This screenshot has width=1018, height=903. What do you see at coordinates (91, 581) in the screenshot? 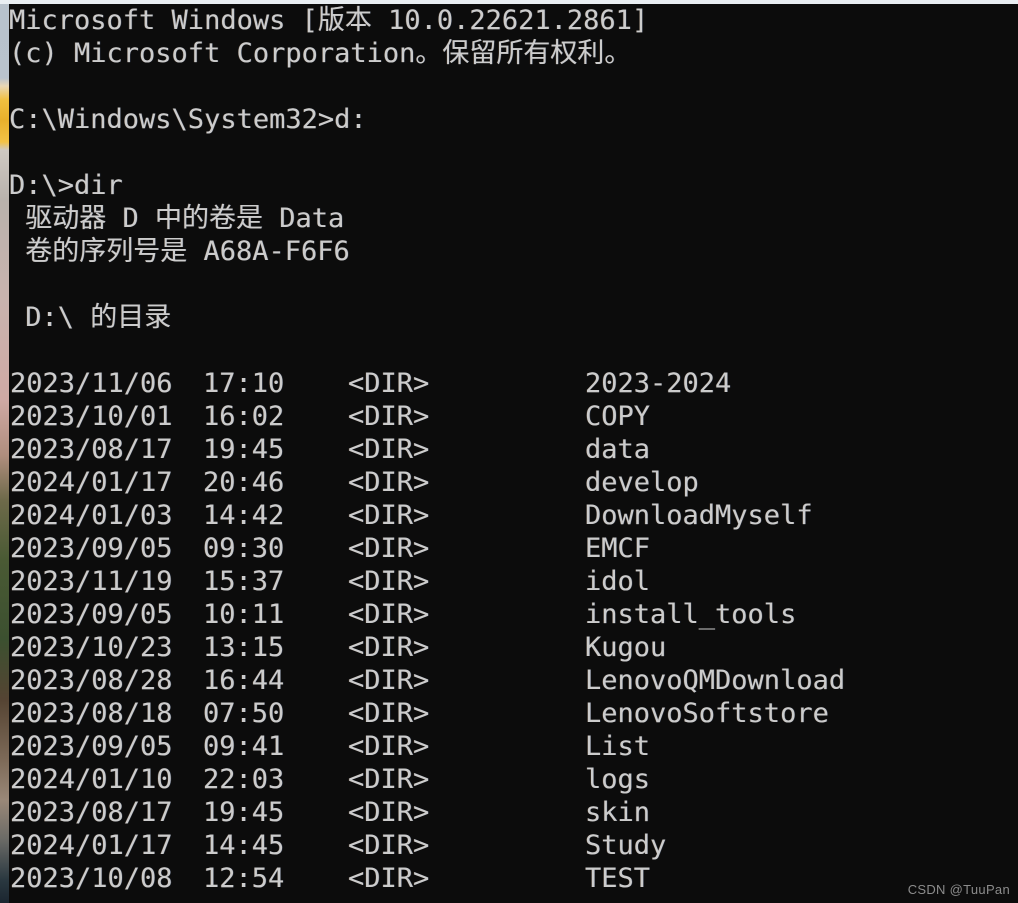
I see `entry-date: 2023/11/19` at bounding box center [91, 581].